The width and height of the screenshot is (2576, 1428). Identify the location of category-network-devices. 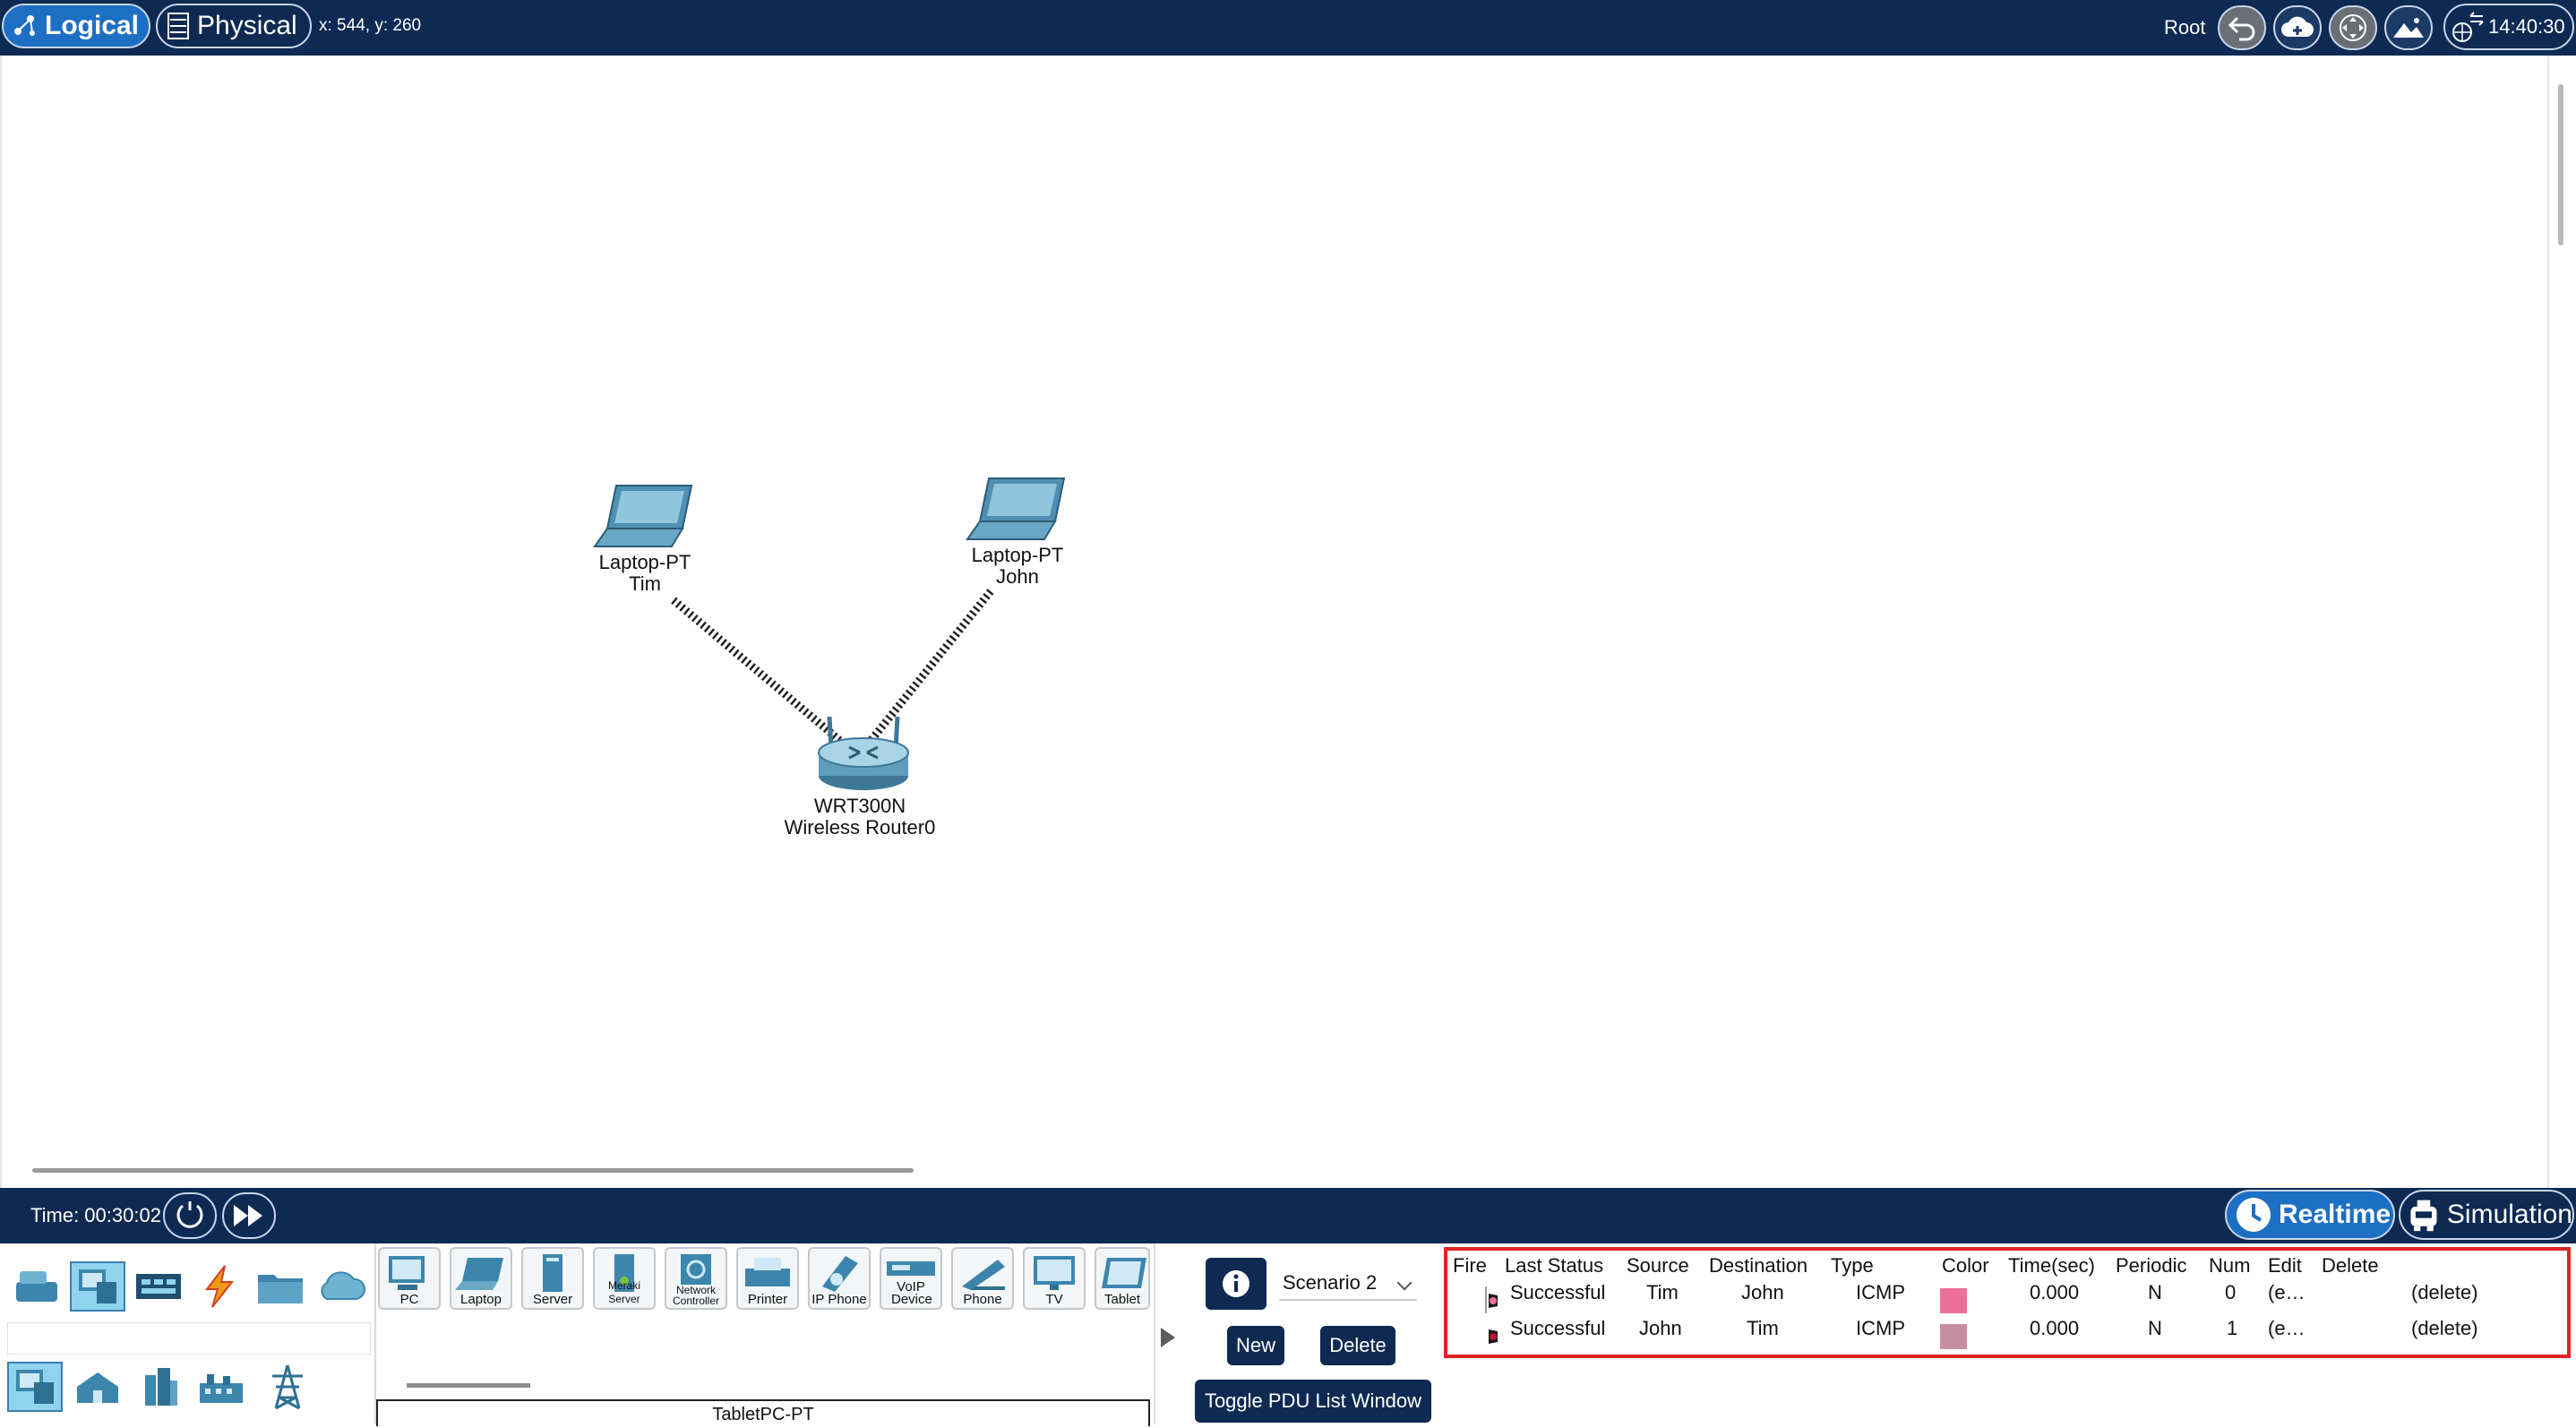
(36, 1286).